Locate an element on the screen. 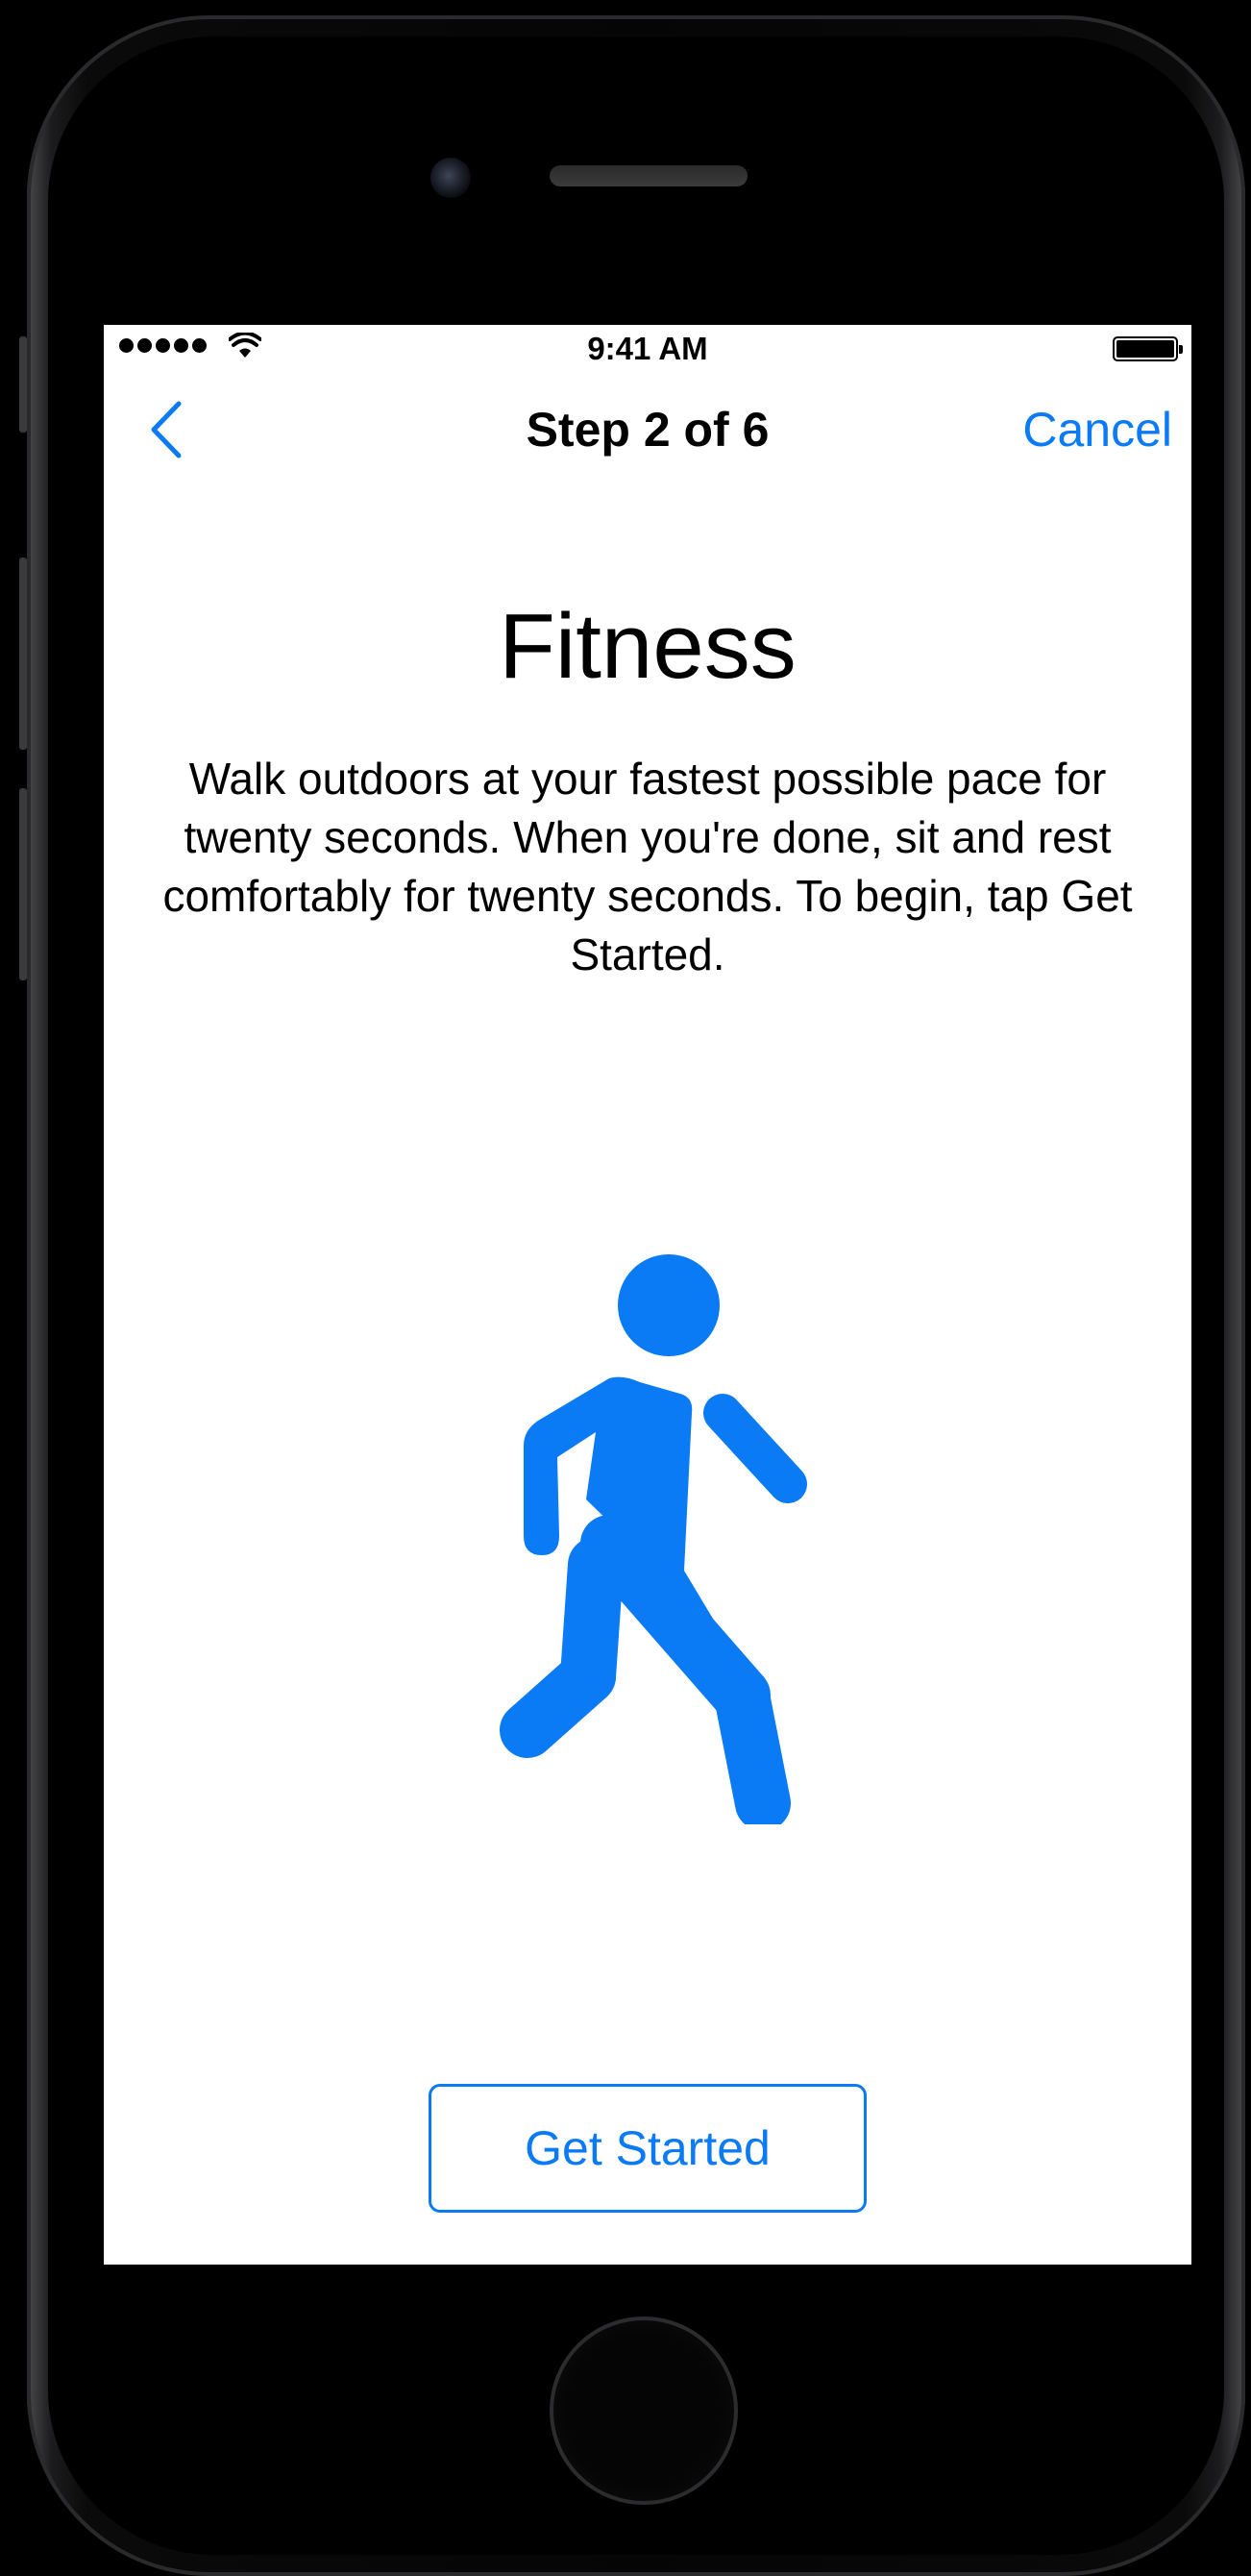 Image resolution: width=1251 pixels, height=2576 pixels. battery-icon is located at coordinates (1148, 348).